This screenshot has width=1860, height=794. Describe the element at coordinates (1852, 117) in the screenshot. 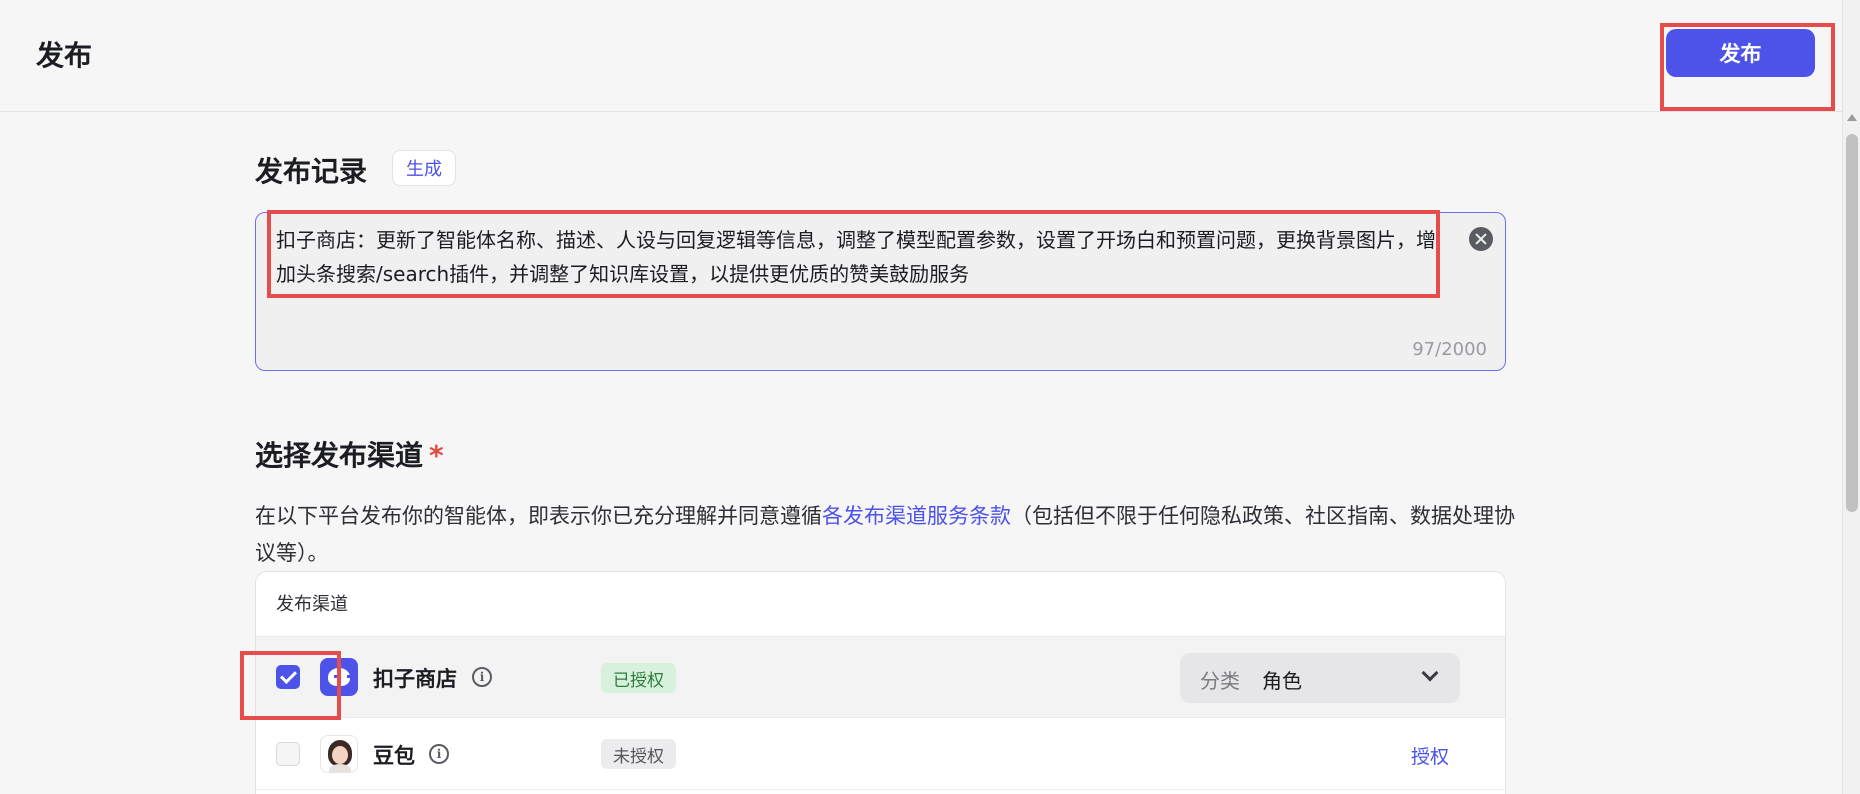

I see `scroll-up-arrow-icon` at that location.